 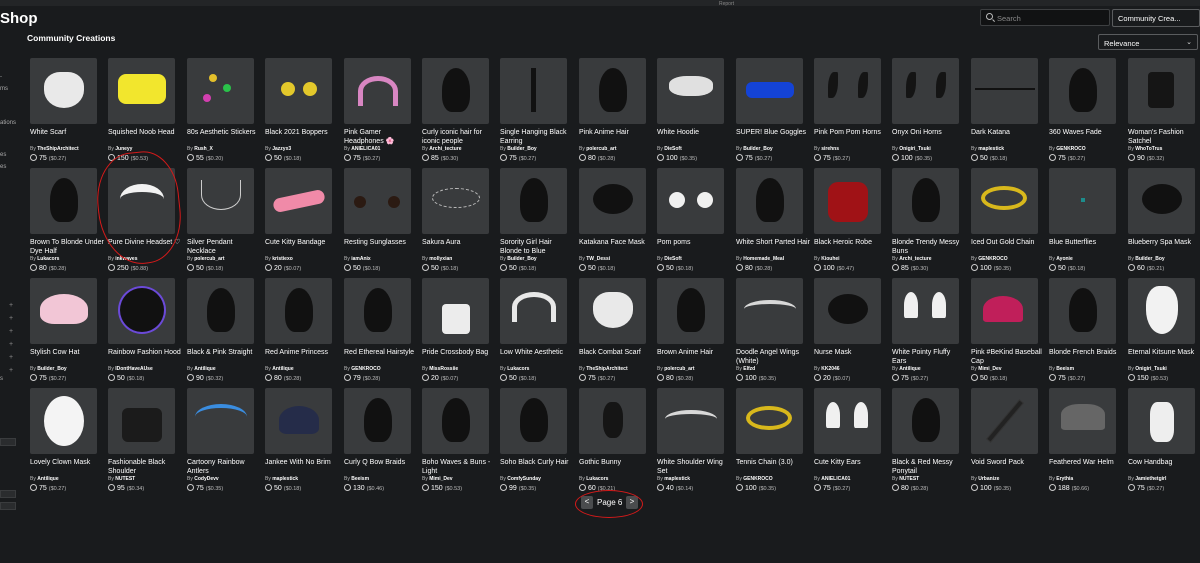 I want to click on item-name: Iced Out Gold Chain, so click(x=1008, y=247).